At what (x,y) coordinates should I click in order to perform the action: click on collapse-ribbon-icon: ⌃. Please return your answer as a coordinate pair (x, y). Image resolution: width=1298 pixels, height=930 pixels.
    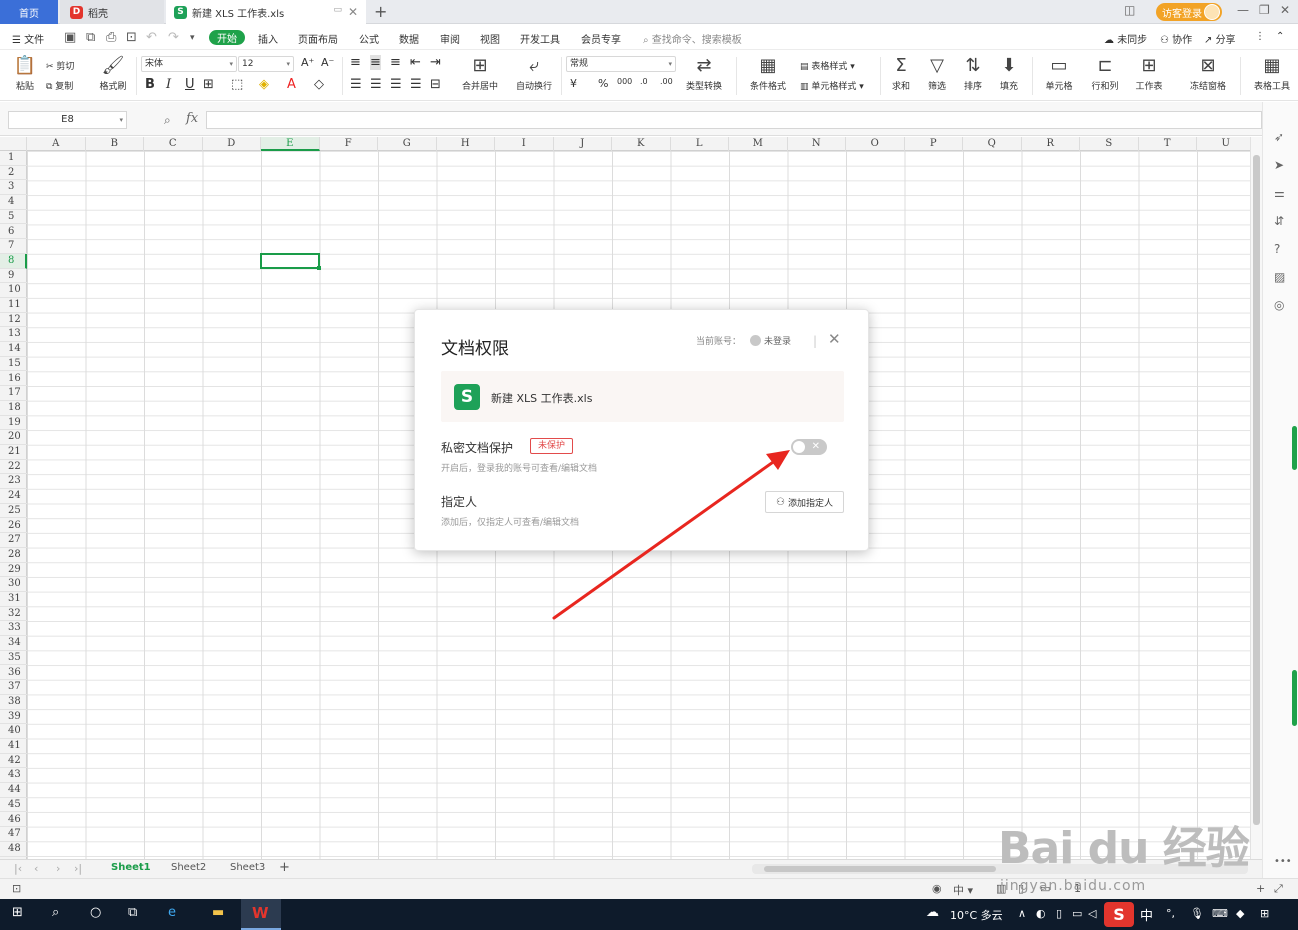
    Looking at the image, I should click on (1280, 36).